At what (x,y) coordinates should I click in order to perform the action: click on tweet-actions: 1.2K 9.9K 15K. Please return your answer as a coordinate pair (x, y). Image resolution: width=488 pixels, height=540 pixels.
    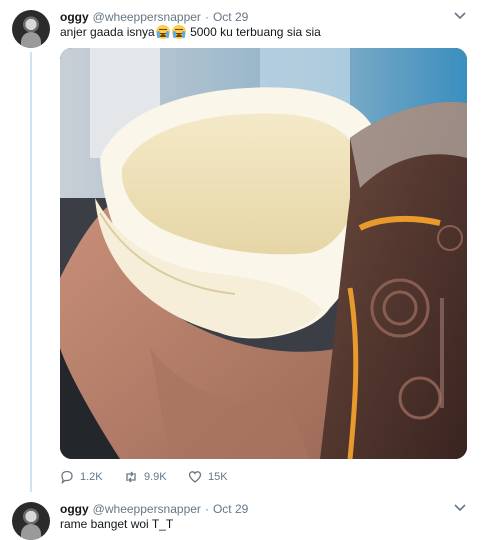
    Looking at the image, I should click on (156, 477).